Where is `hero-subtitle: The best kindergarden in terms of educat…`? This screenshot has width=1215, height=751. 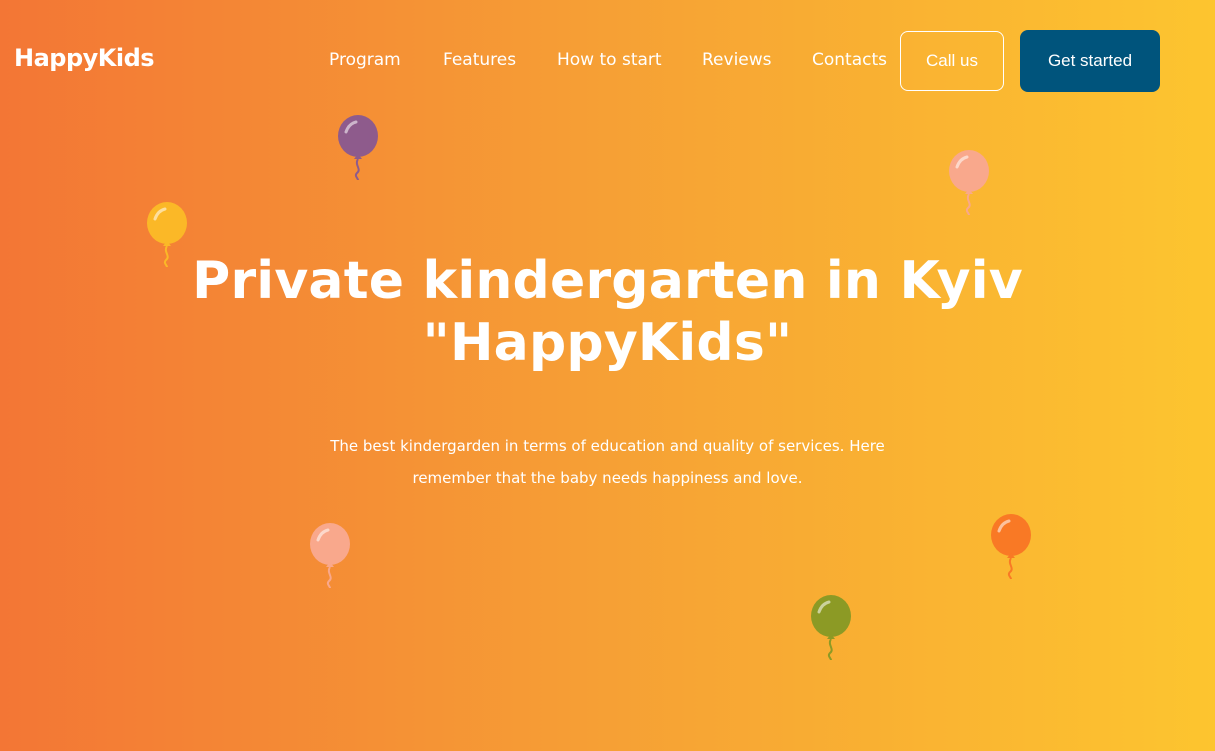 hero-subtitle: The best kindergarden in terms of educat… is located at coordinates (607, 462).